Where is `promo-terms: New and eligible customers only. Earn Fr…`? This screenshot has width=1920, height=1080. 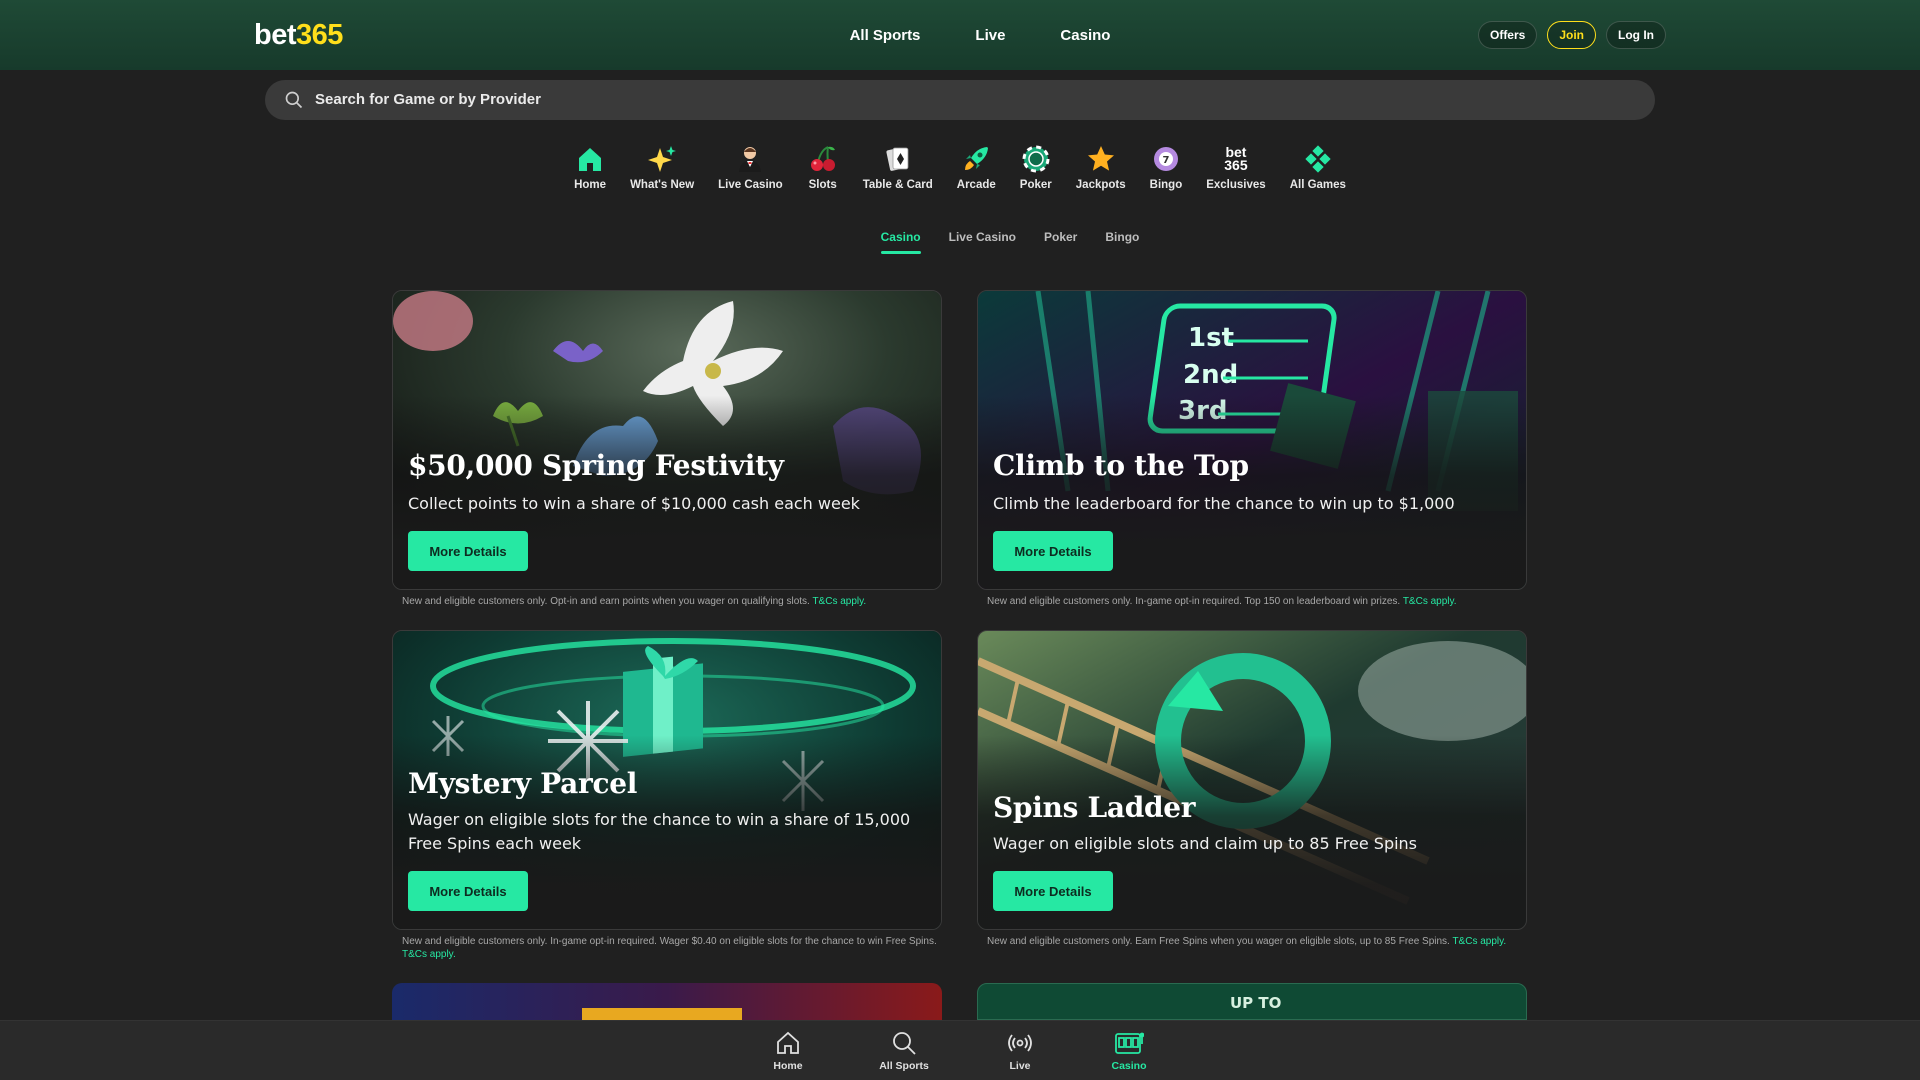 promo-terms: New and eligible customers only. Earn Fr… is located at coordinates (1247, 941).